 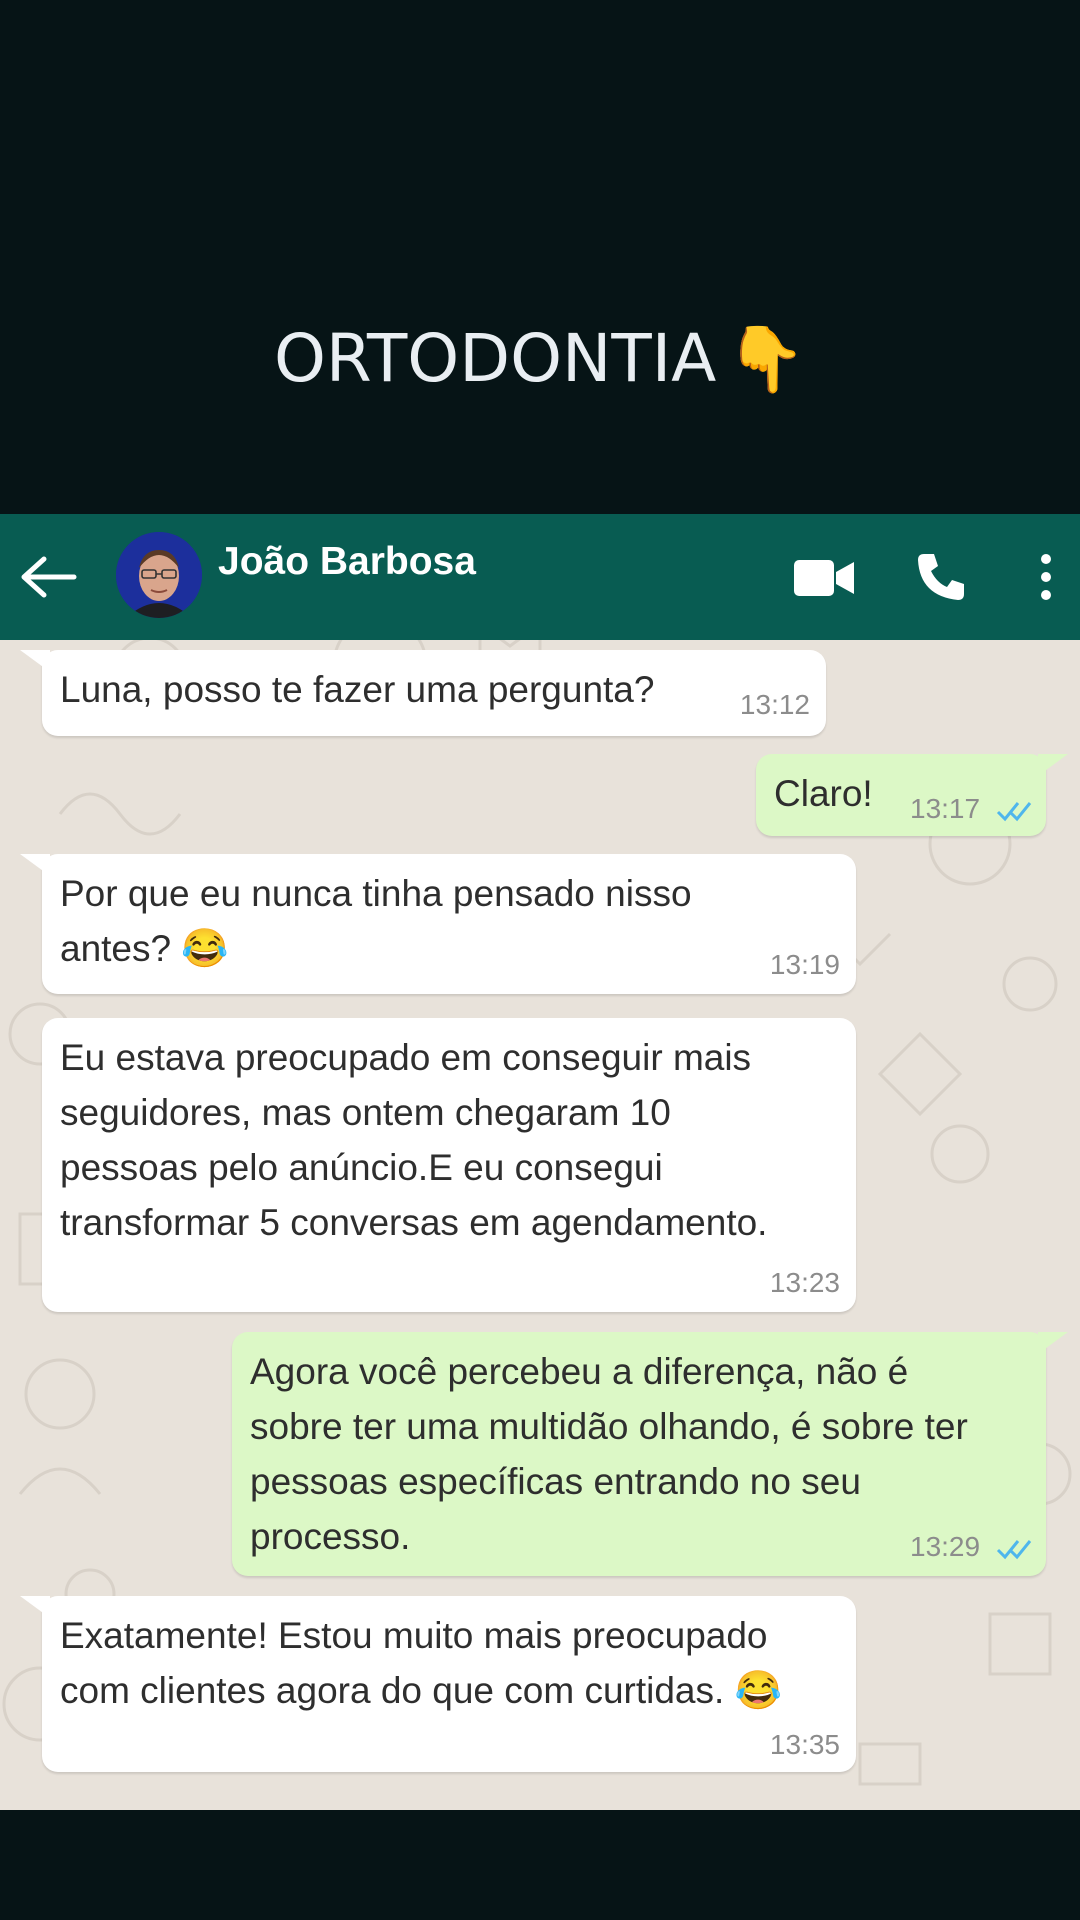 I want to click on message-text: Eu estava preocupado em conseguir mais, so click(x=406, y=1057).